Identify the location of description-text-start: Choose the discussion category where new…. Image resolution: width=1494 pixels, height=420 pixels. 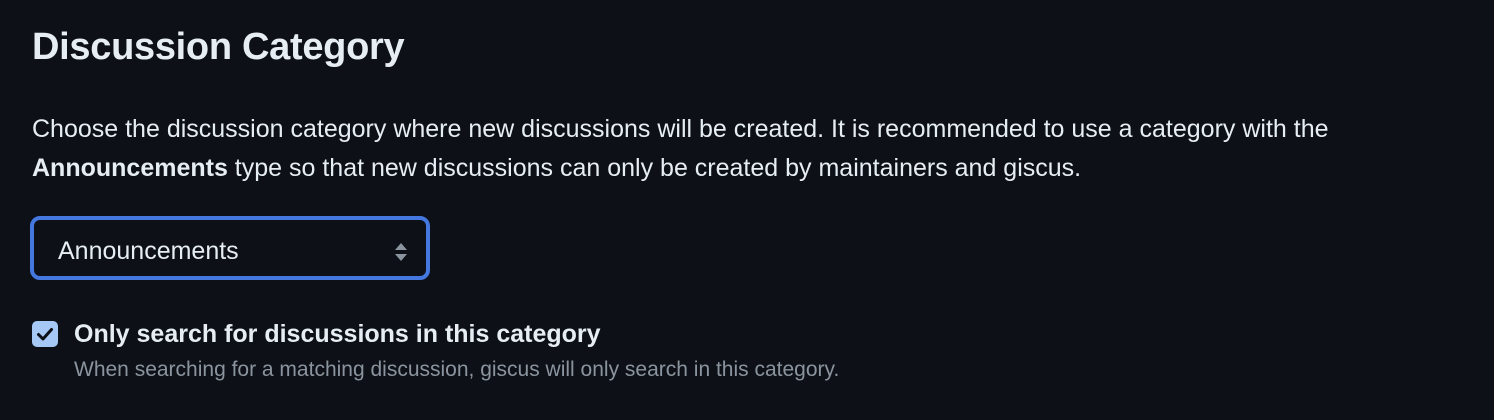
(680, 129).